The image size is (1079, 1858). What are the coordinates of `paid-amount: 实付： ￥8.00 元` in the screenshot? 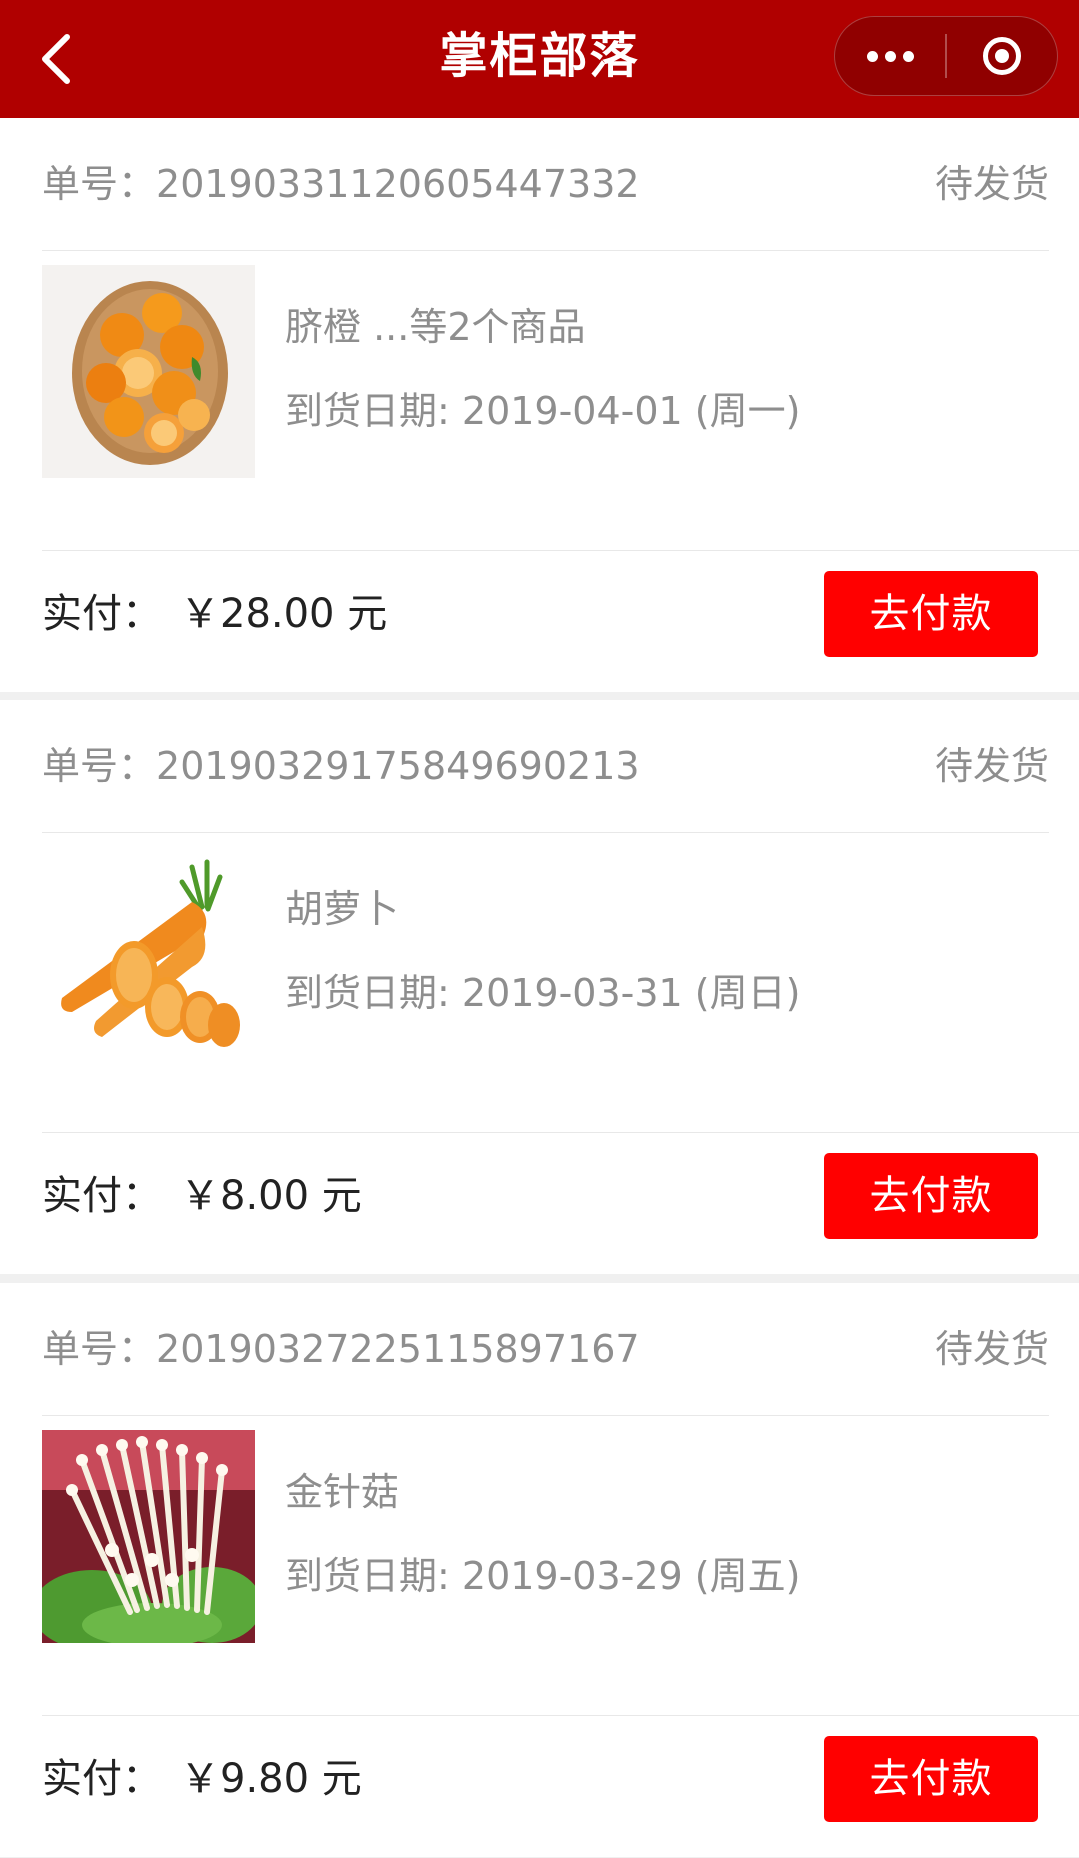 It's located at (202, 1196).